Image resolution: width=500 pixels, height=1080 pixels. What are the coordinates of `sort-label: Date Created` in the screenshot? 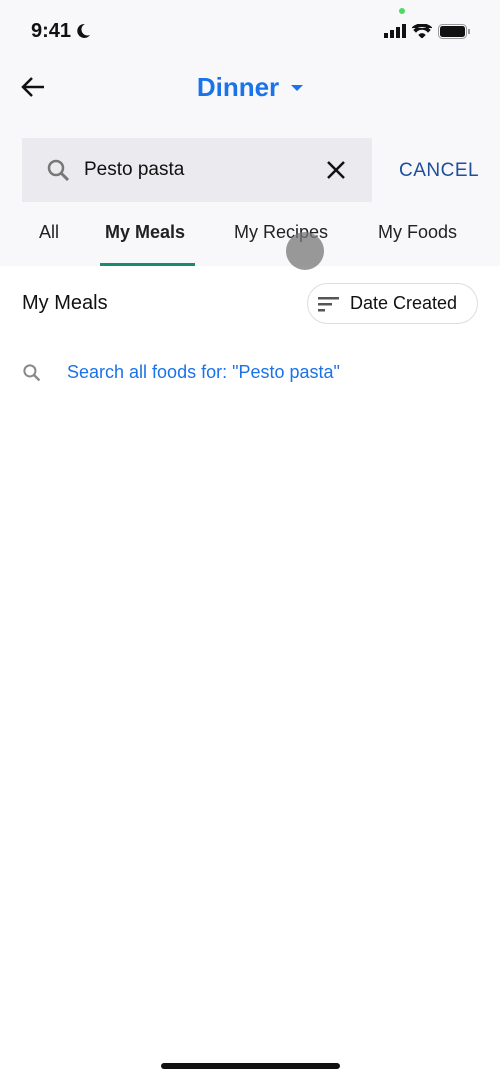 It's located at (404, 303).